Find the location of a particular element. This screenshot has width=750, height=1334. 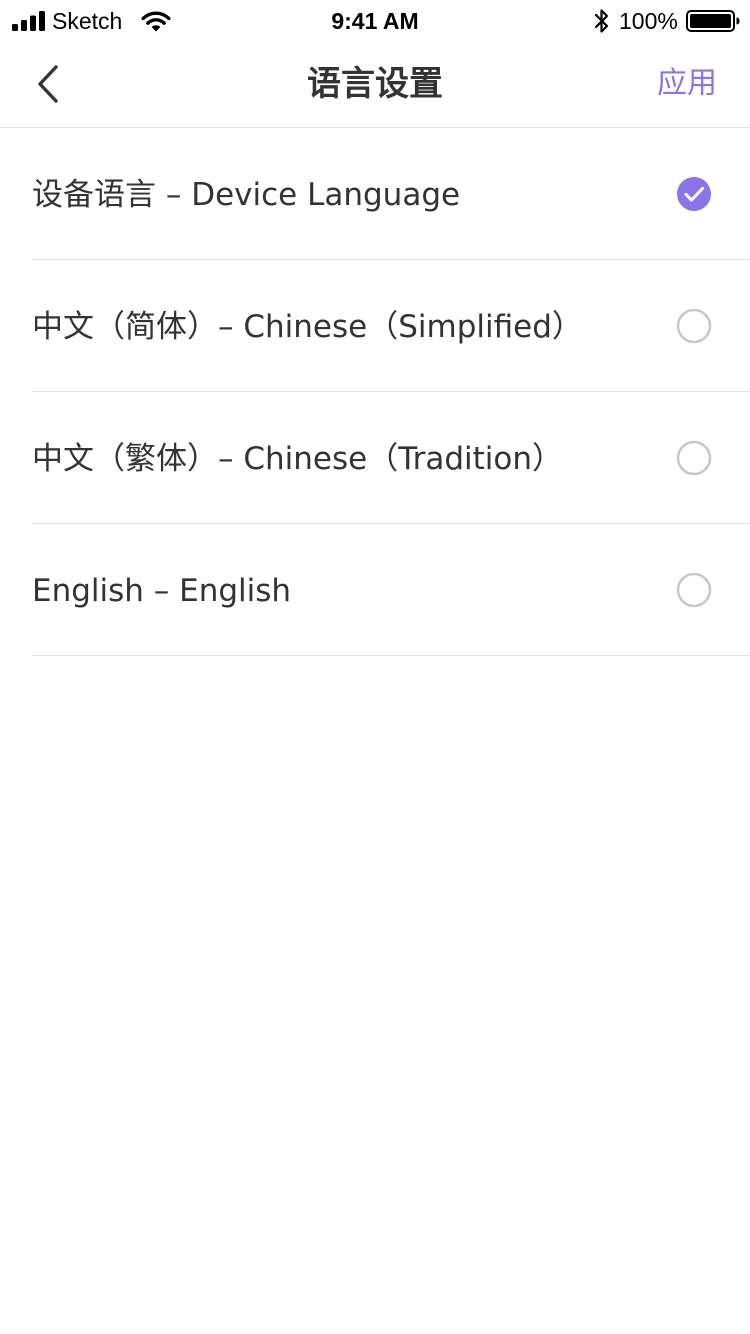

language-option-chinese-traditional: 中文（繁体）– Chinese（Tradition） is located at coordinates (391, 458).